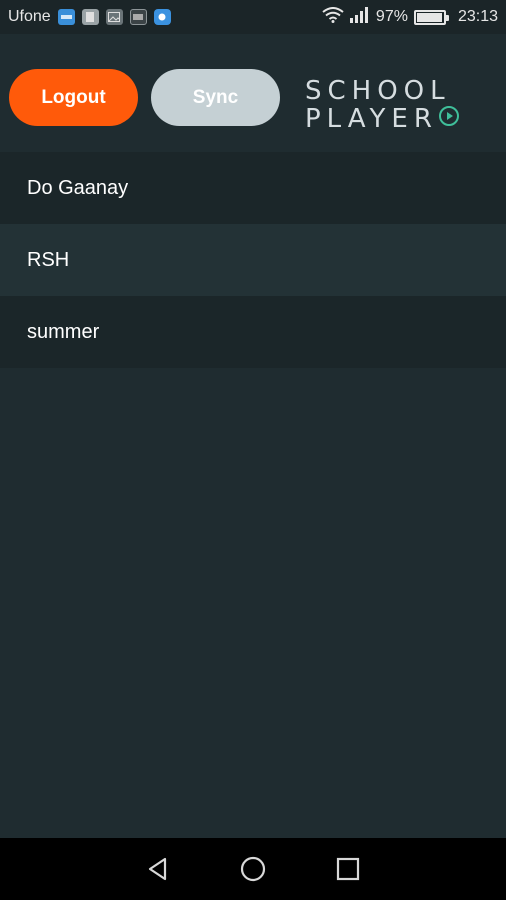 This screenshot has height=900, width=506. What do you see at coordinates (410, 17) in the screenshot?
I see `status-right: 97% 23:13` at bounding box center [410, 17].